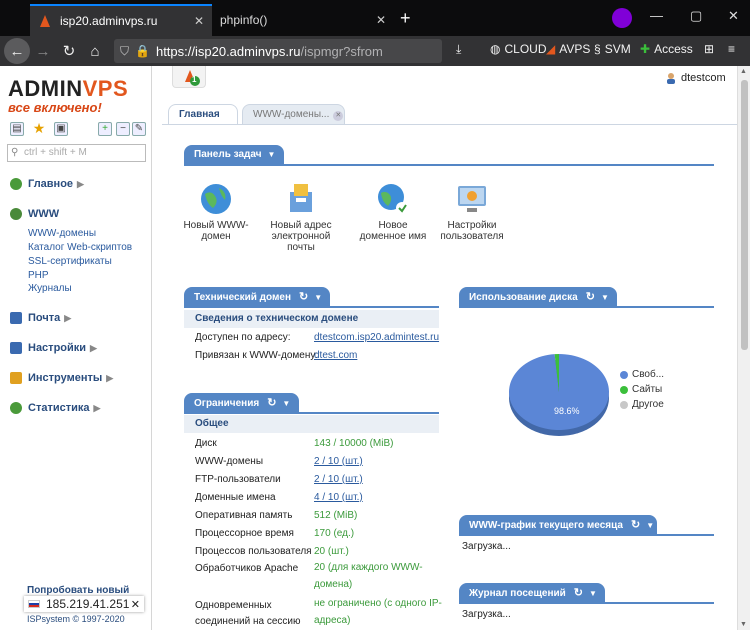 The width and height of the screenshot is (750, 630). I want to click on reload-button: ↻, so click(69, 51).